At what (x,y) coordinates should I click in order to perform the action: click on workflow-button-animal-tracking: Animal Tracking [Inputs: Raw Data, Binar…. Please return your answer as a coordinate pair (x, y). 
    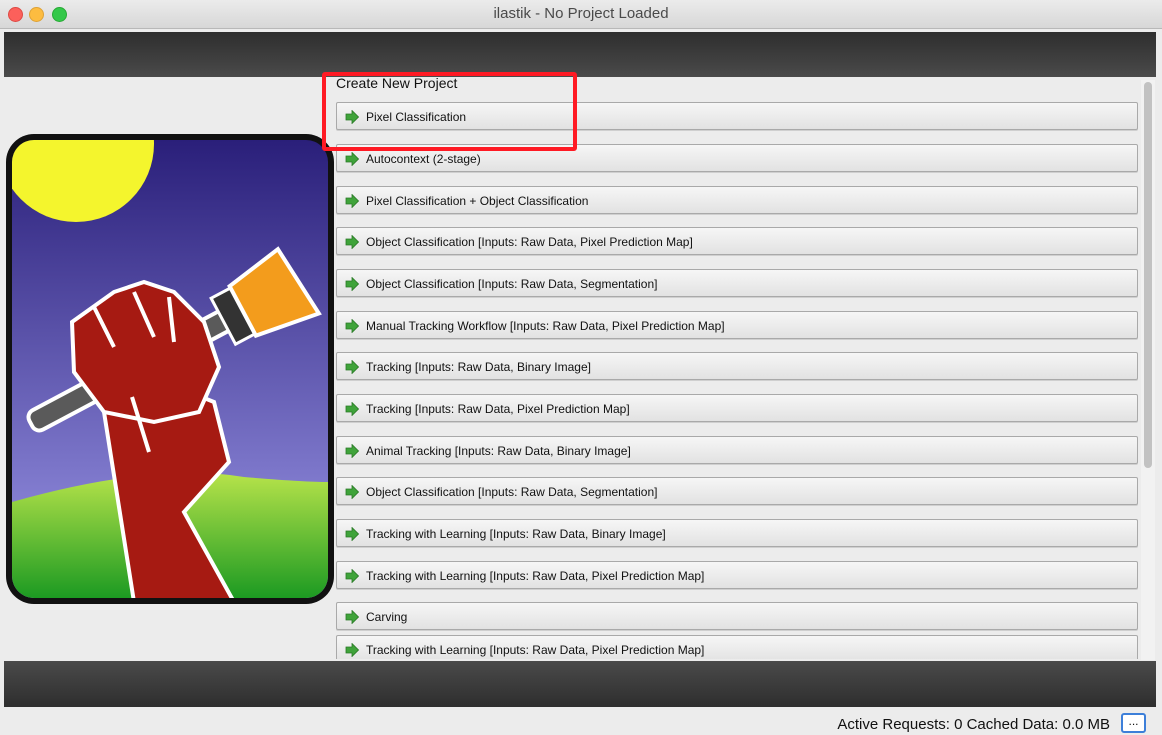
    Looking at the image, I should click on (737, 450).